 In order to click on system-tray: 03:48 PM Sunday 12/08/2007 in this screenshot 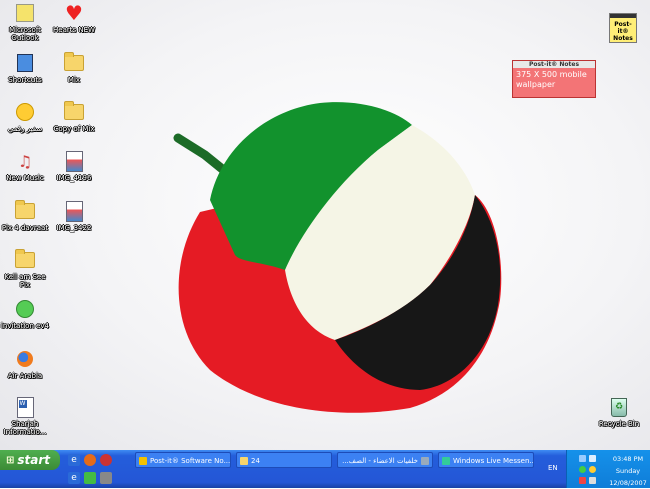, I will do `click(608, 469)`.